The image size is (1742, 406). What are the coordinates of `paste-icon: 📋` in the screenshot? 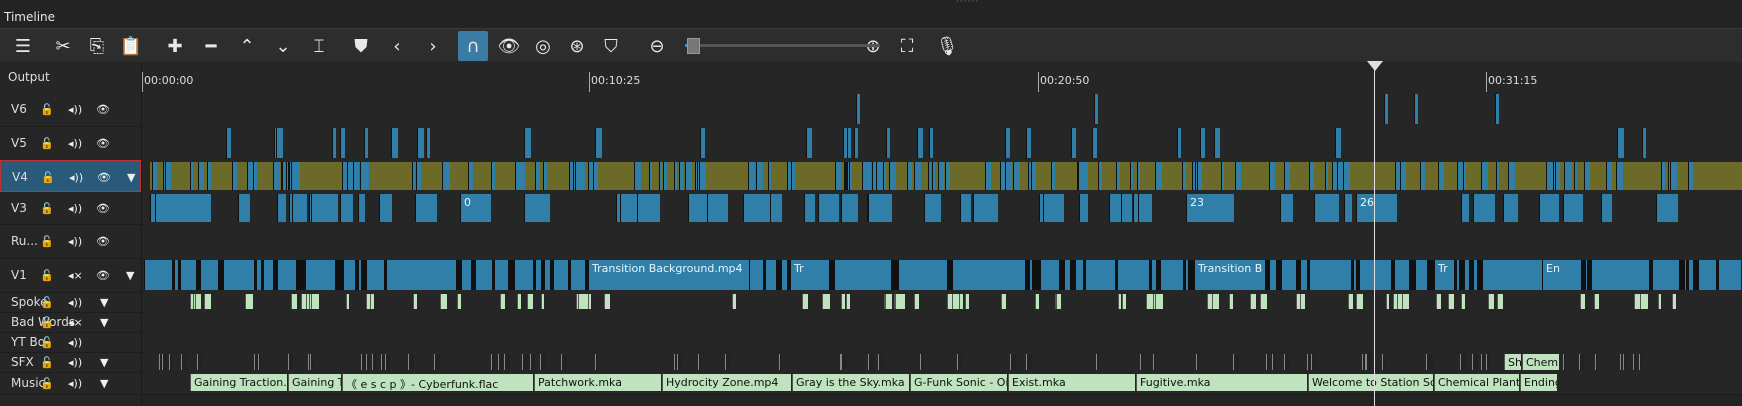 It's located at (131, 46).